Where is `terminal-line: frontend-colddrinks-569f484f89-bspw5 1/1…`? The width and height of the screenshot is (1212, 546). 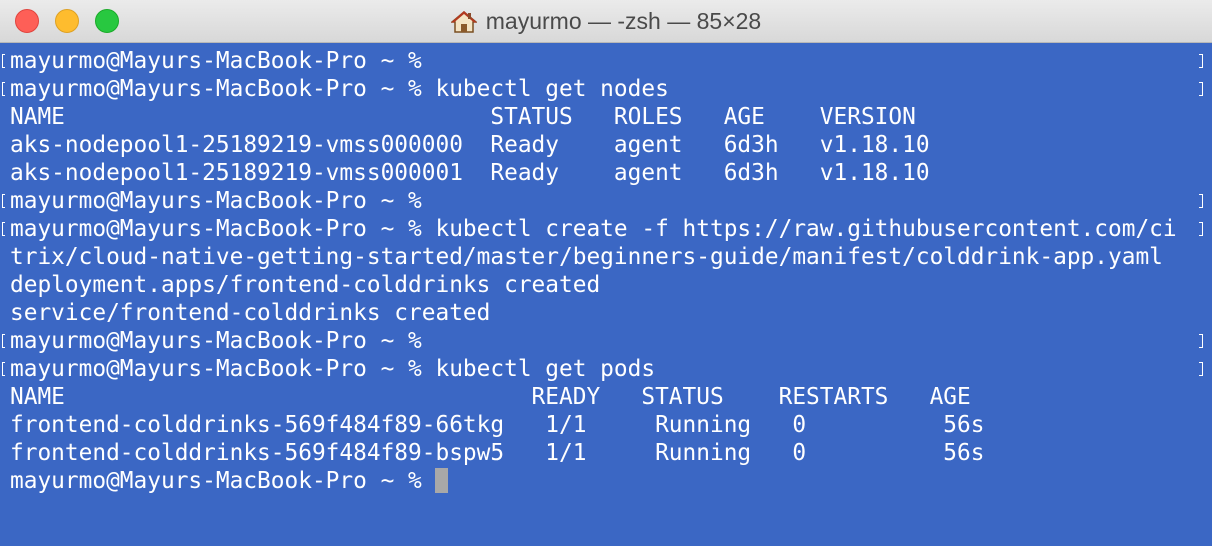 terminal-line: frontend-colddrinks-569f484f89-bspw5 1/1… is located at coordinates (611, 453).